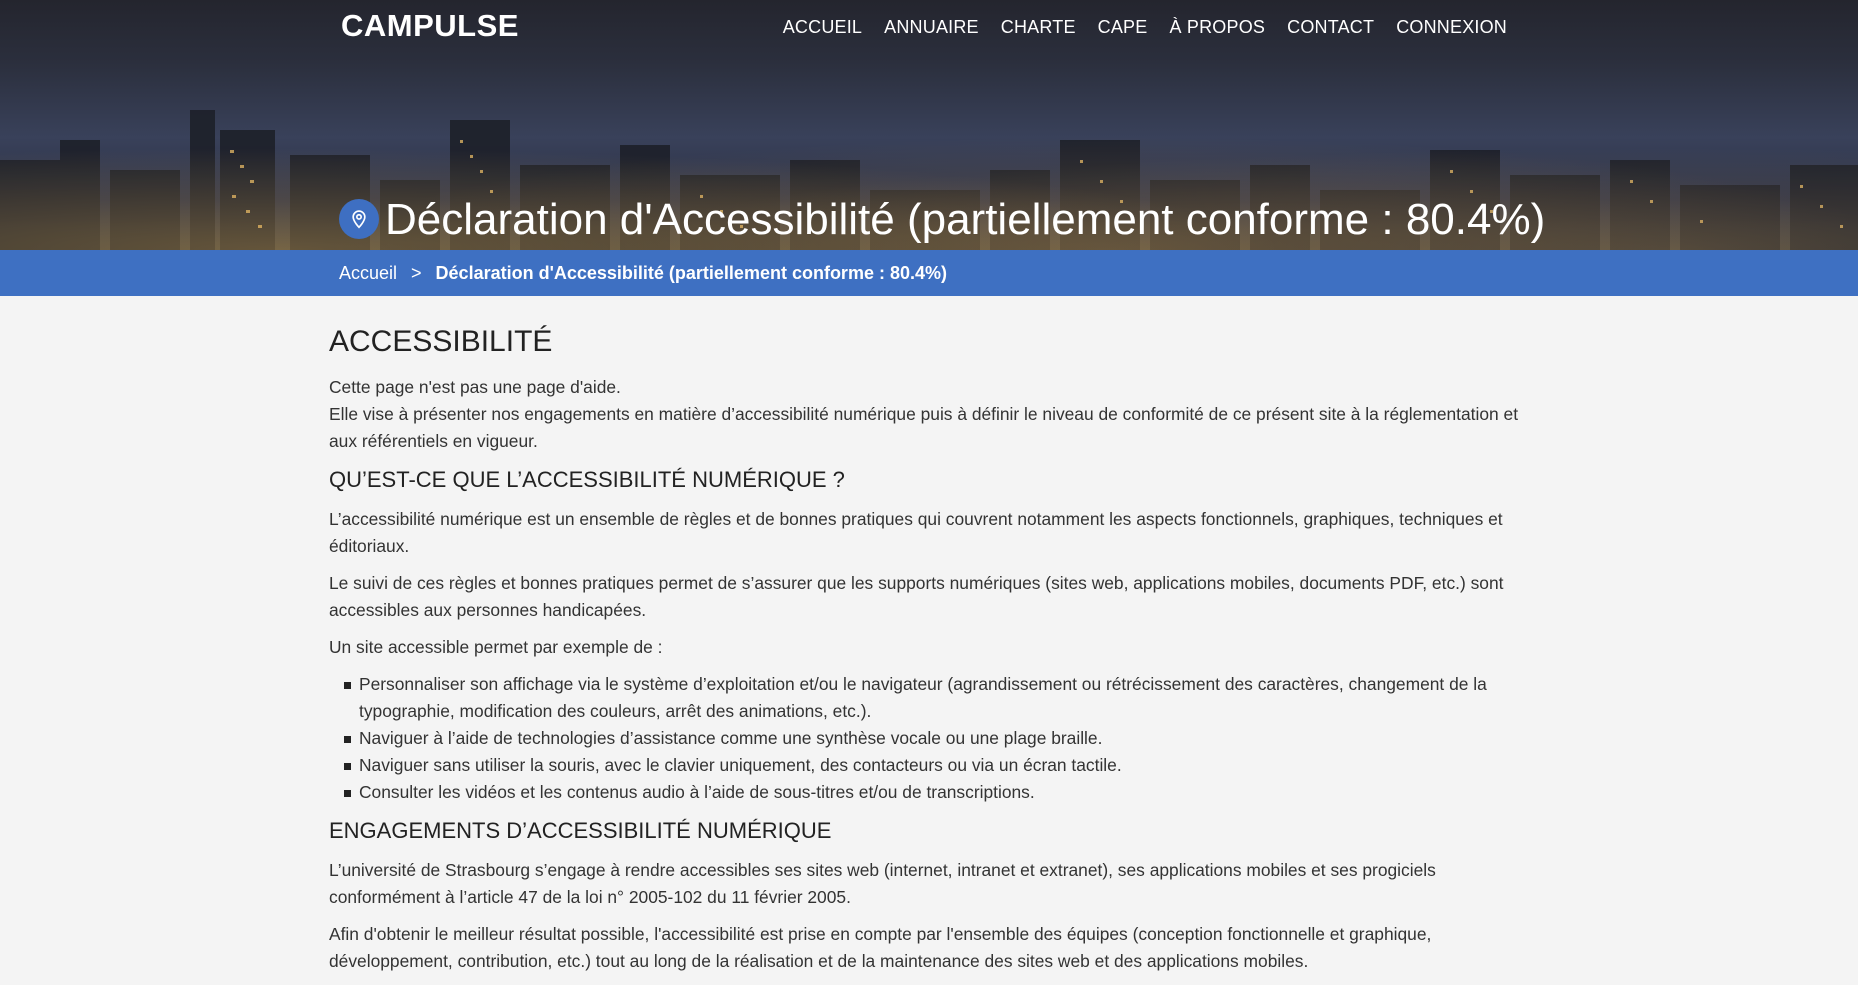 This screenshot has width=1858, height=985. I want to click on nav-cape: CAPE, so click(1123, 27).